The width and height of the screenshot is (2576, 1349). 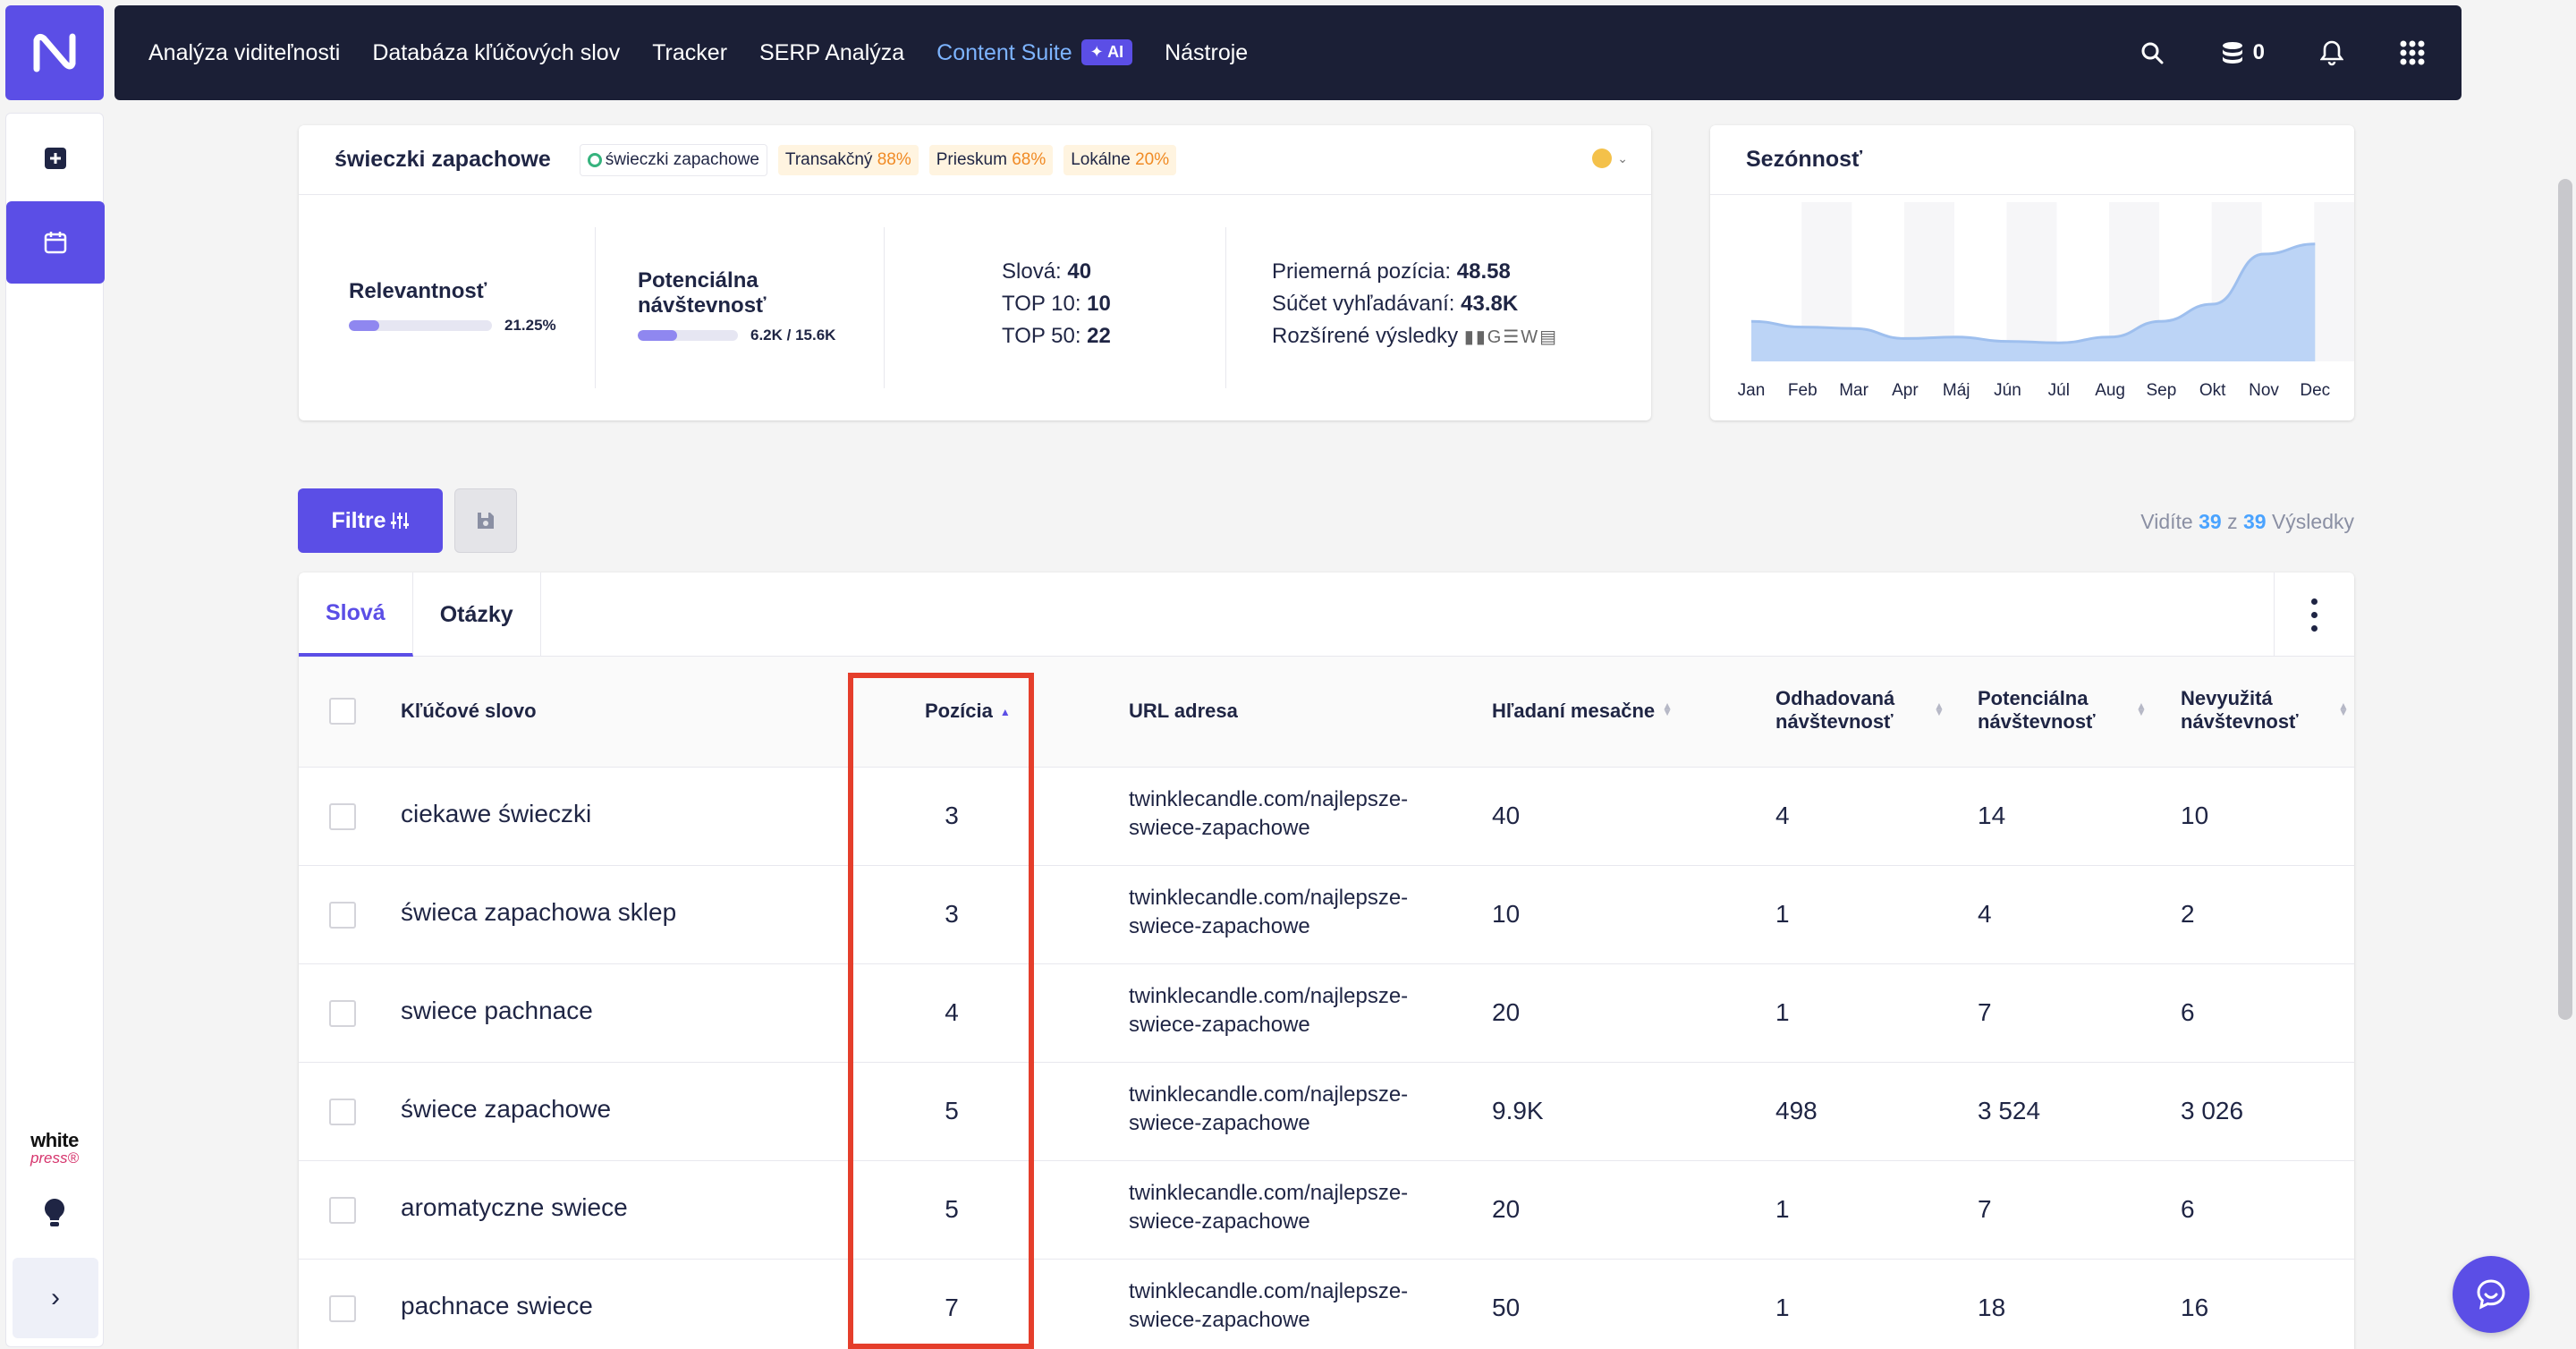 I want to click on relevance-value: 21.25%, so click(x=530, y=325).